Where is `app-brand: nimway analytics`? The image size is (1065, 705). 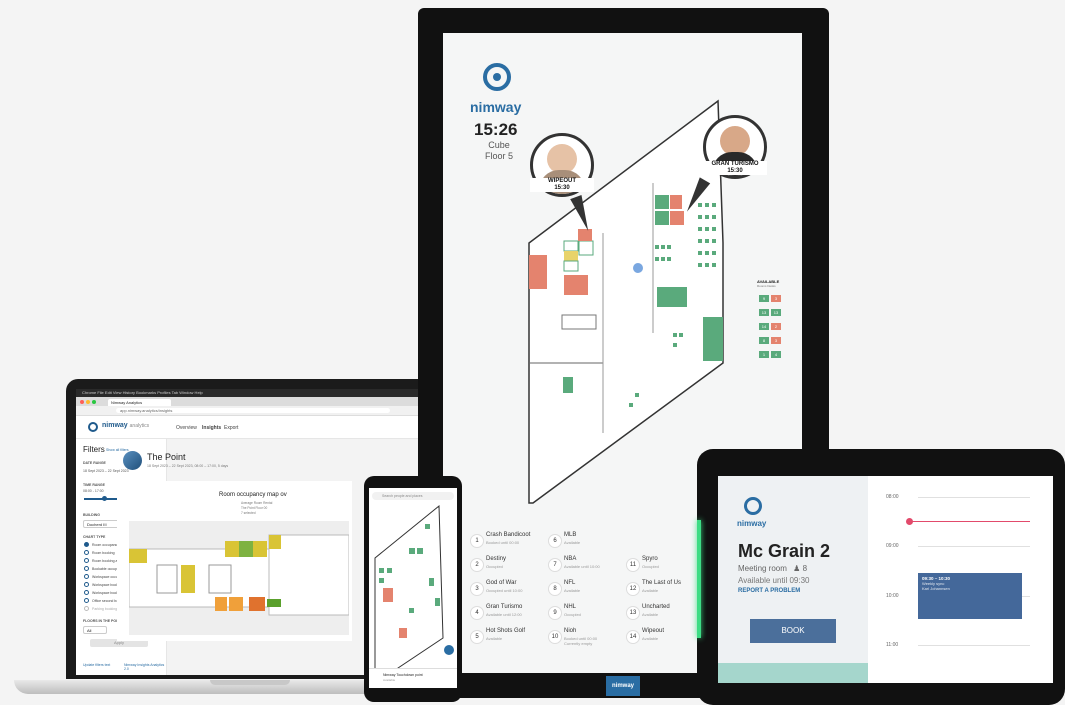 app-brand: nimway analytics is located at coordinates (126, 425).